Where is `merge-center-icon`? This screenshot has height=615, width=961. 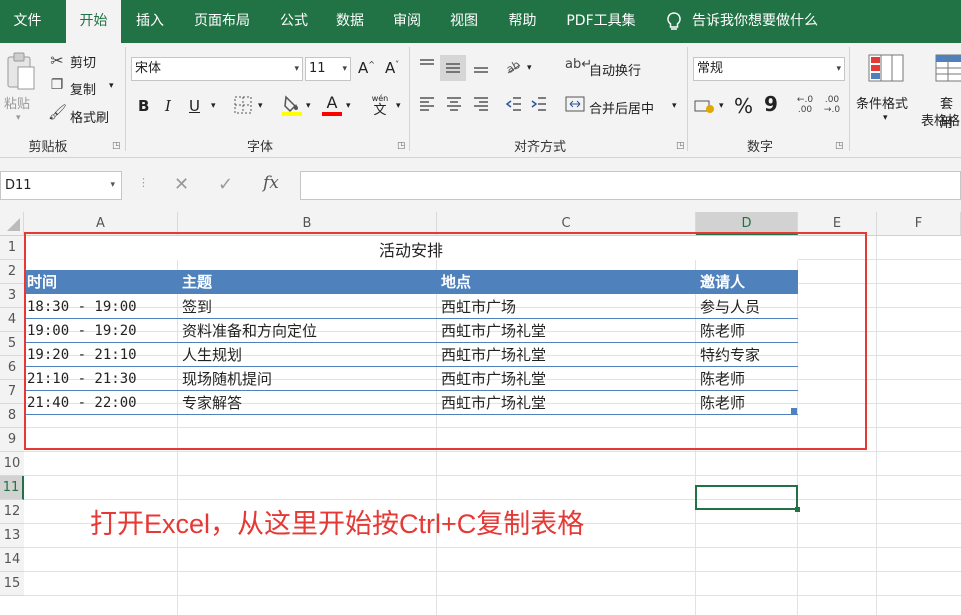 merge-center-icon is located at coordinates (575, 106).